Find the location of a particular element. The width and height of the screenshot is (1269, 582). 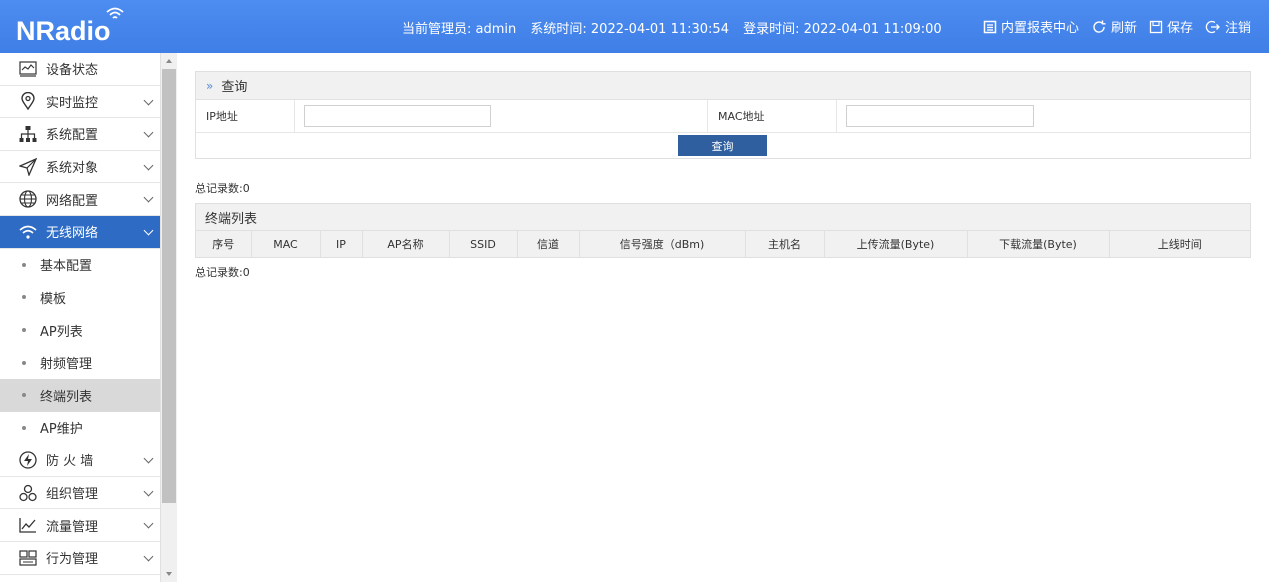

ip-input is located at coordinates (397, 116).